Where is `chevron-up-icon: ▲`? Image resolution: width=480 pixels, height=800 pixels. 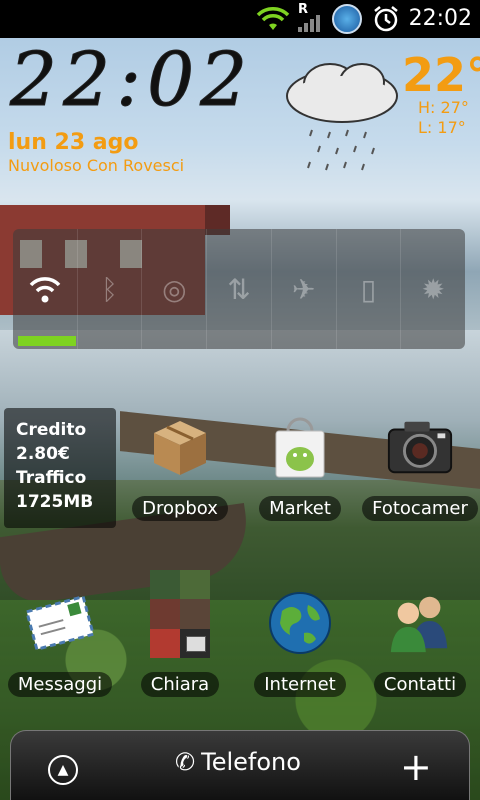
chevron-up-icon: ▲ is located at coordinates (63, 770).